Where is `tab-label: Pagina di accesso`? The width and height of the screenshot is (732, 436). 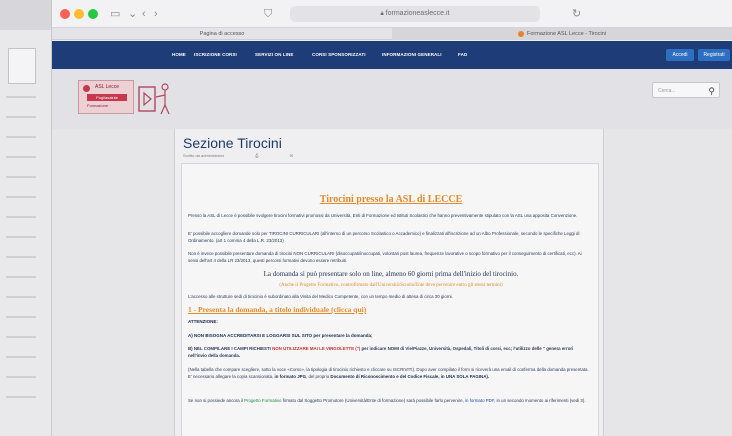
tab-label: Pagina di accesso is located at coordinates (222, 34).